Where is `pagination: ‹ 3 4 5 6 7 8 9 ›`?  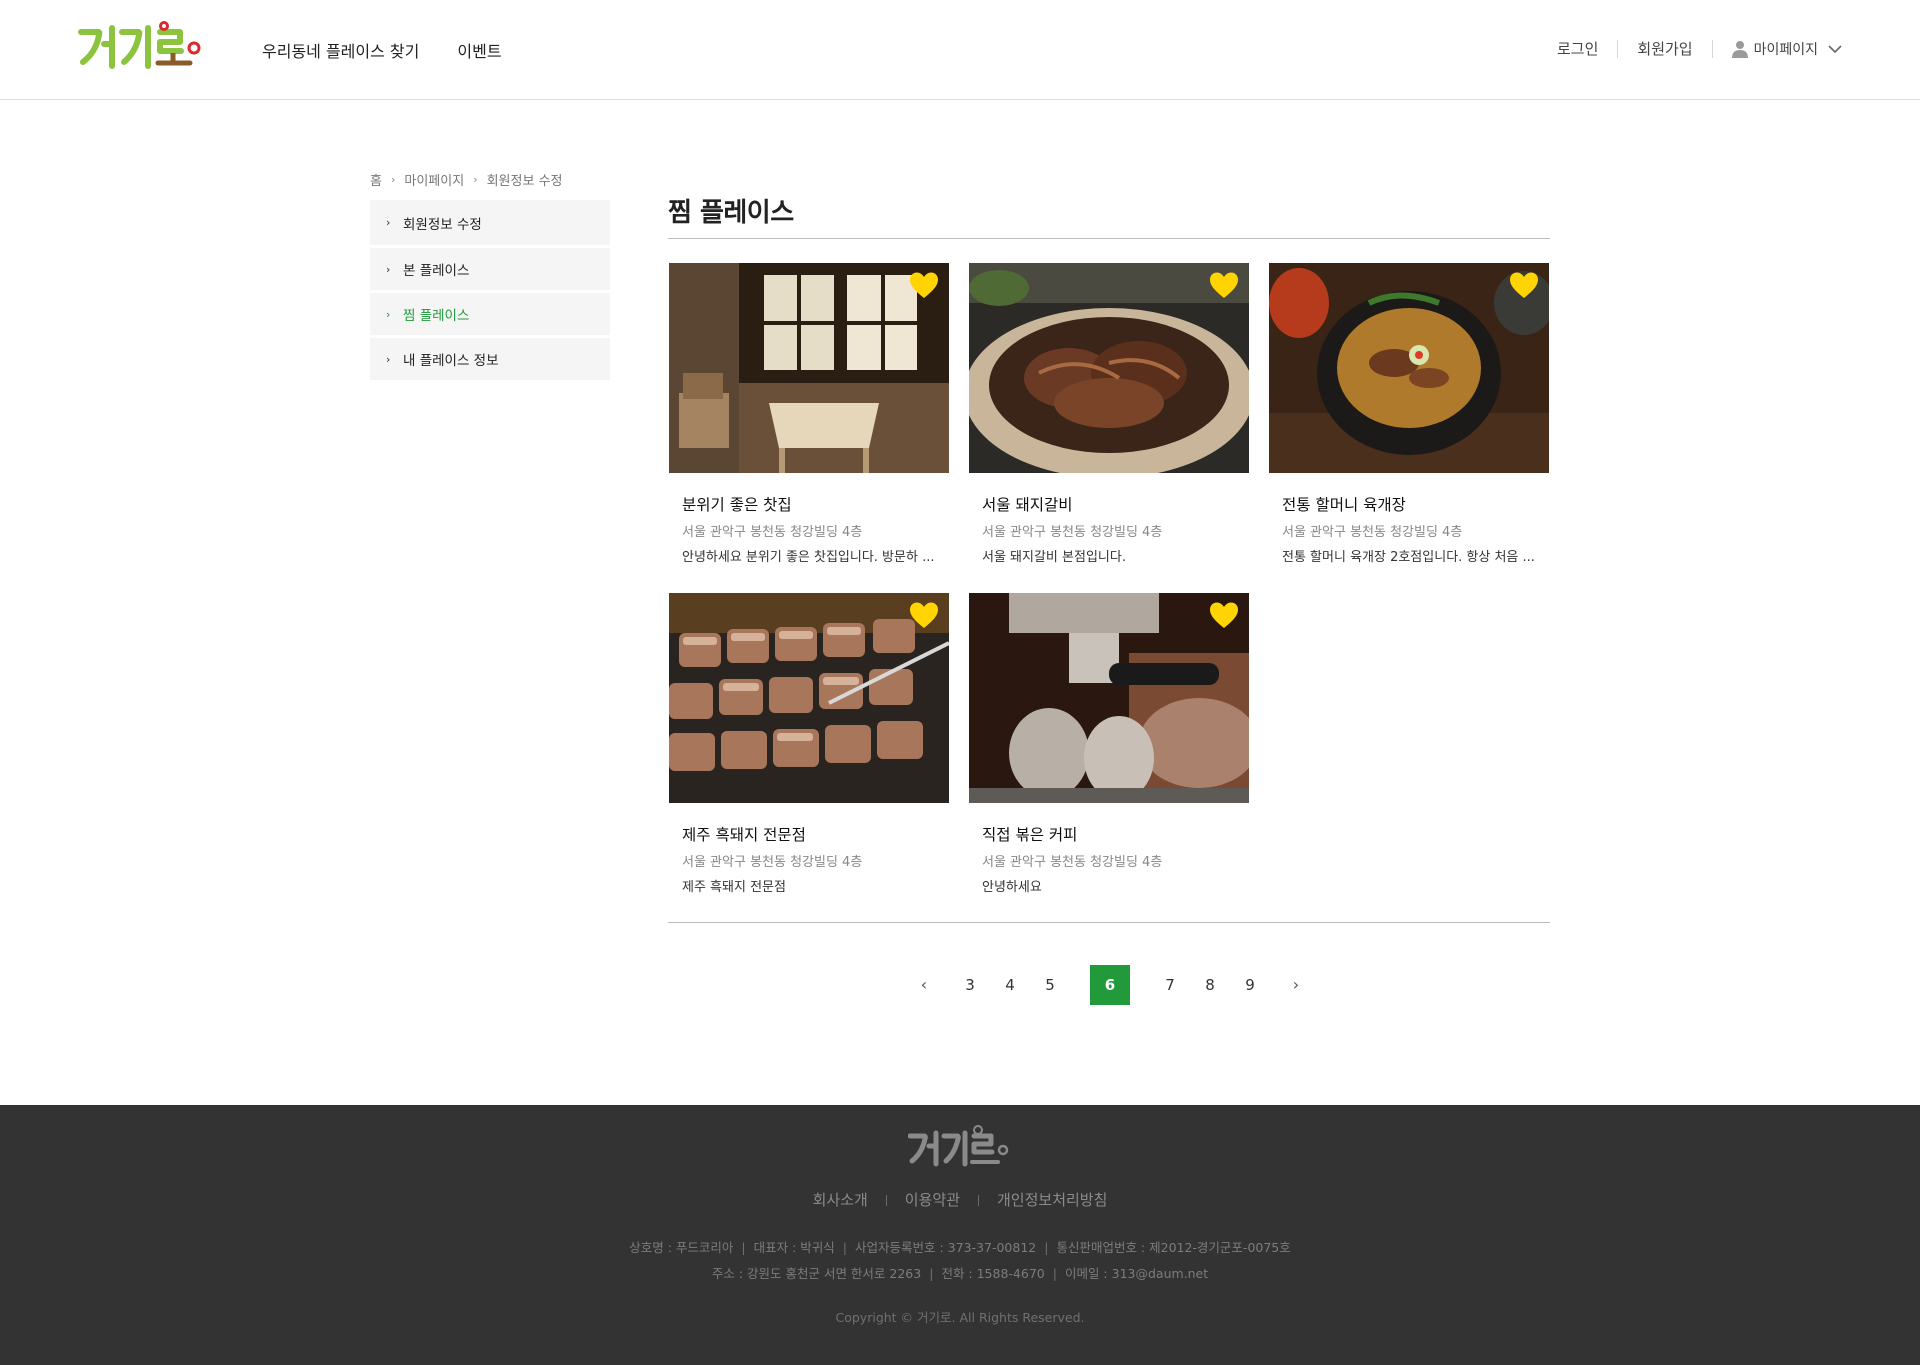
pagination: ‹ 3 4 5 6 7 8 9 › is located at coordinates (960, 985).